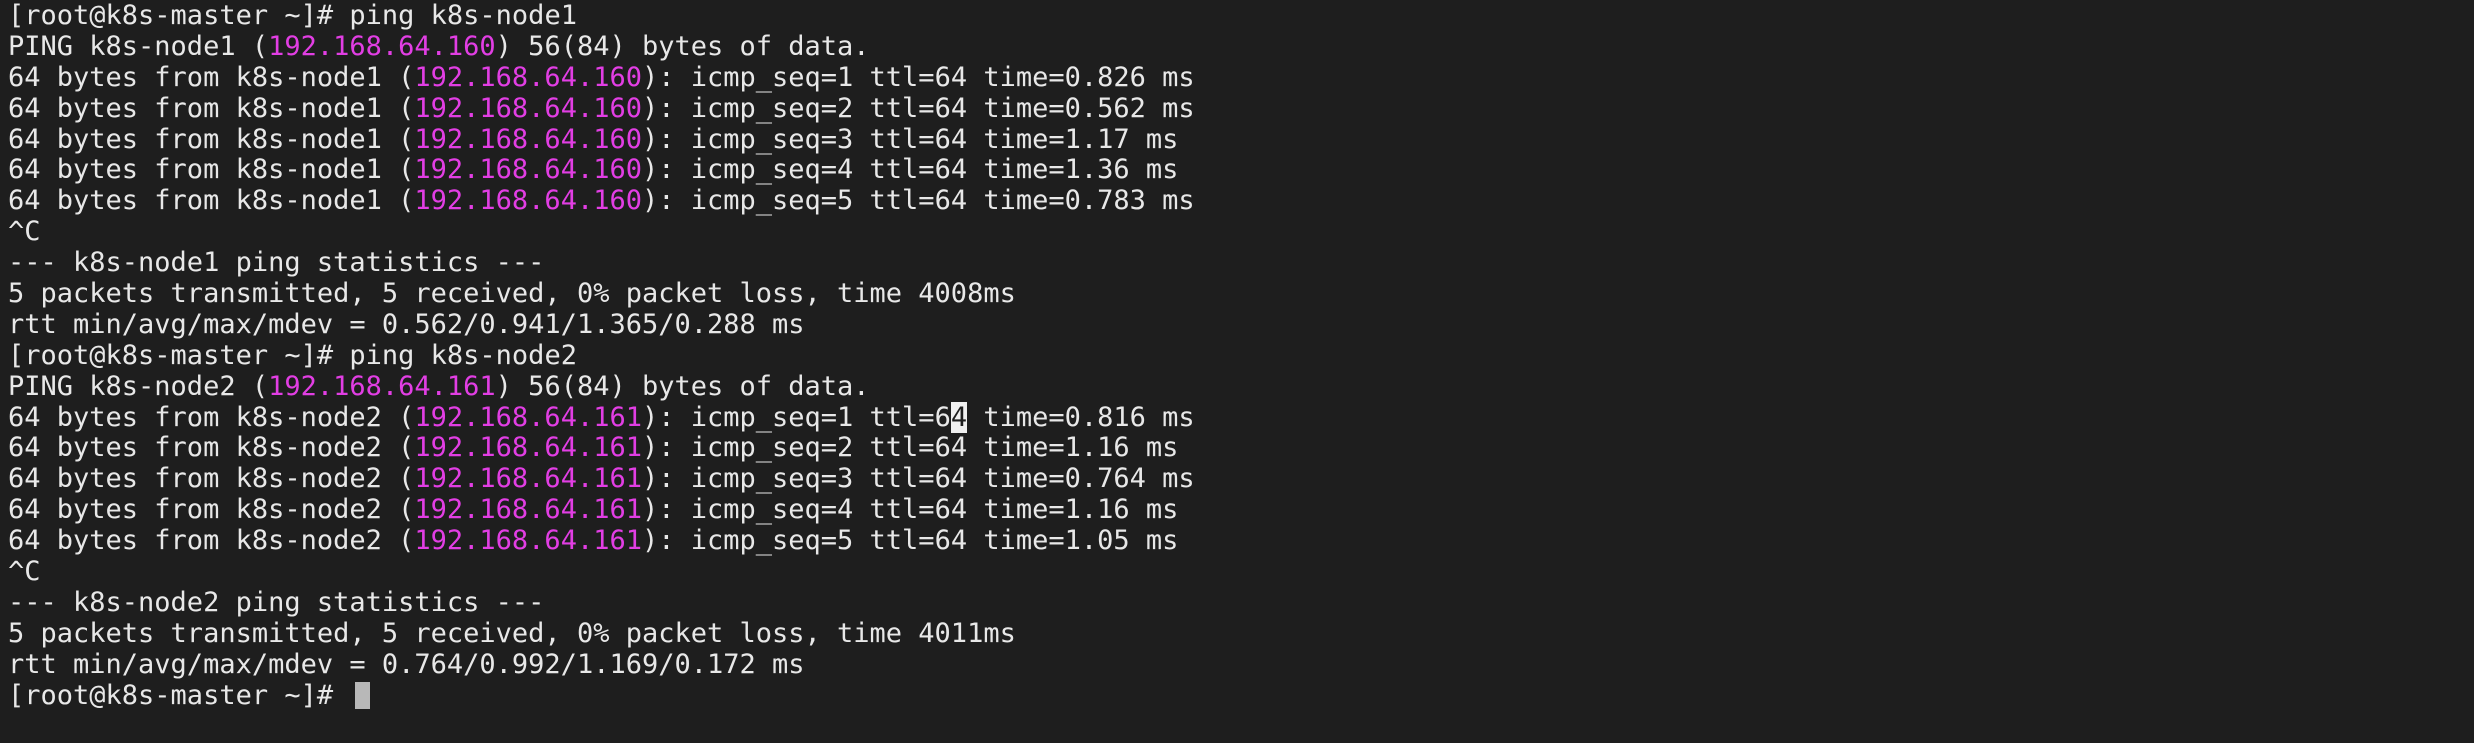 Image resolution: width=2474 pixels, height=743 pixels. What do you see at coordinates (1241, 16) in the screenshot?
I see `command-line: [root@k8s-master ~]# ping k8s-node1` at bounding box center [1241, 16].